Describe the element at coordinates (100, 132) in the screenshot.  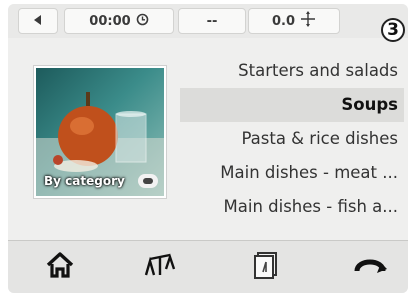
I see `category-image: By category` at that location.